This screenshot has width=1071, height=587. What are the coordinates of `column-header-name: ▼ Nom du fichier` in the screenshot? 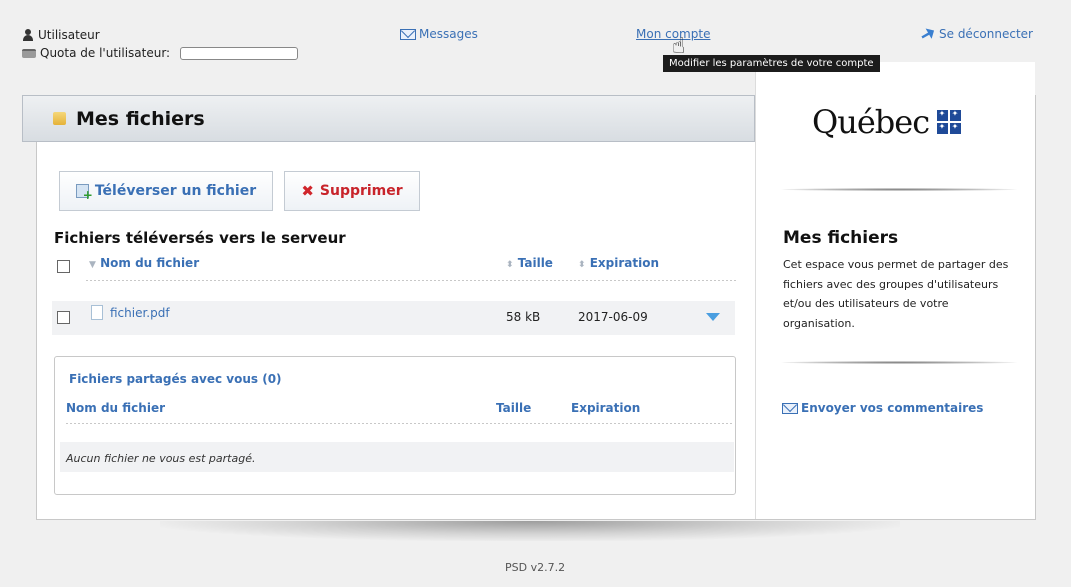 It's located at (144, 263).